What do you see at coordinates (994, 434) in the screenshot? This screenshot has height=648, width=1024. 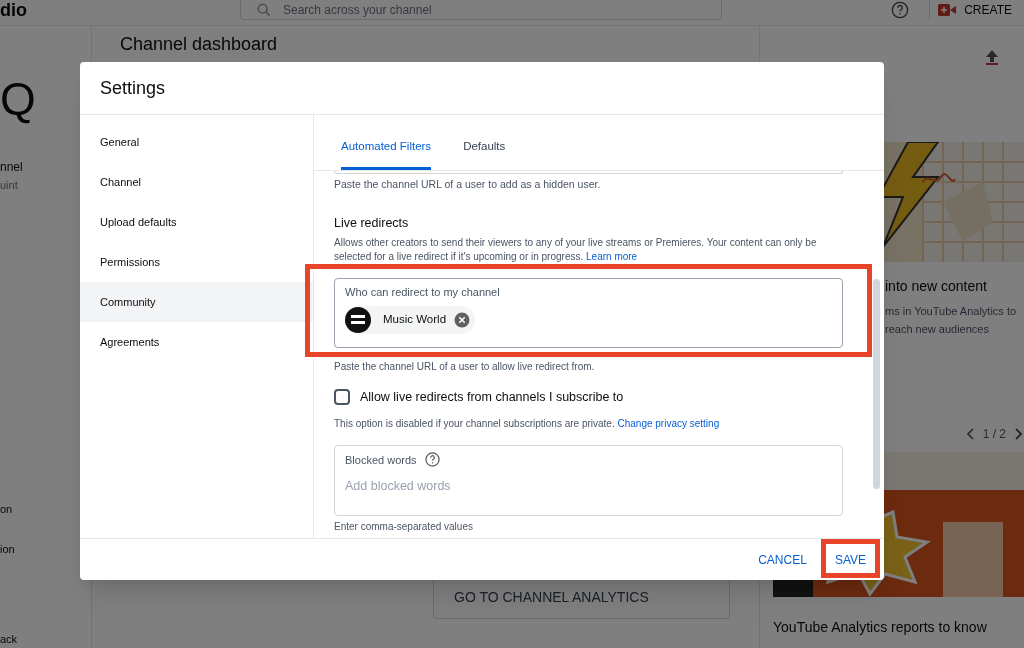 I see `page-counter: 1 / 2` at bounding box center [994, 434].